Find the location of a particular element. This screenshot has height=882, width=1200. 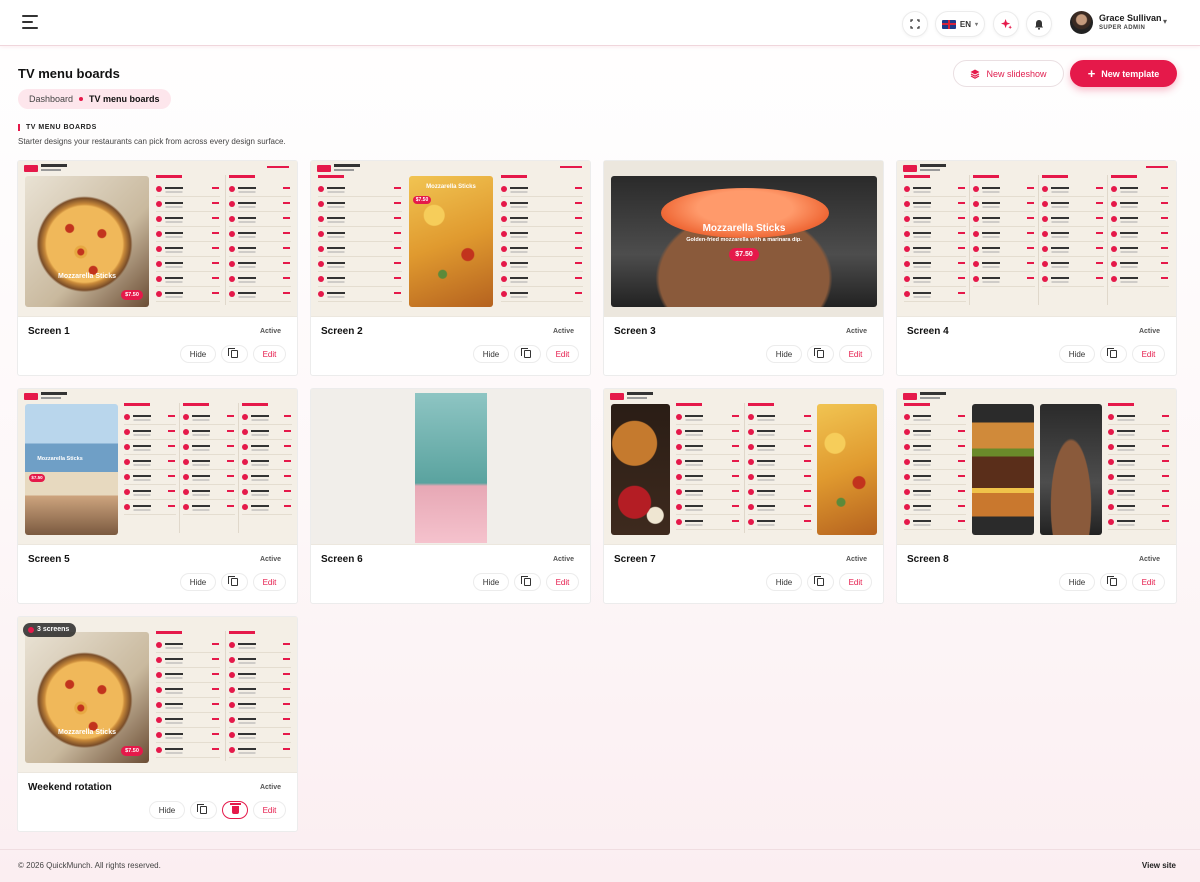

avatar is located at coordinates (1081, 22).